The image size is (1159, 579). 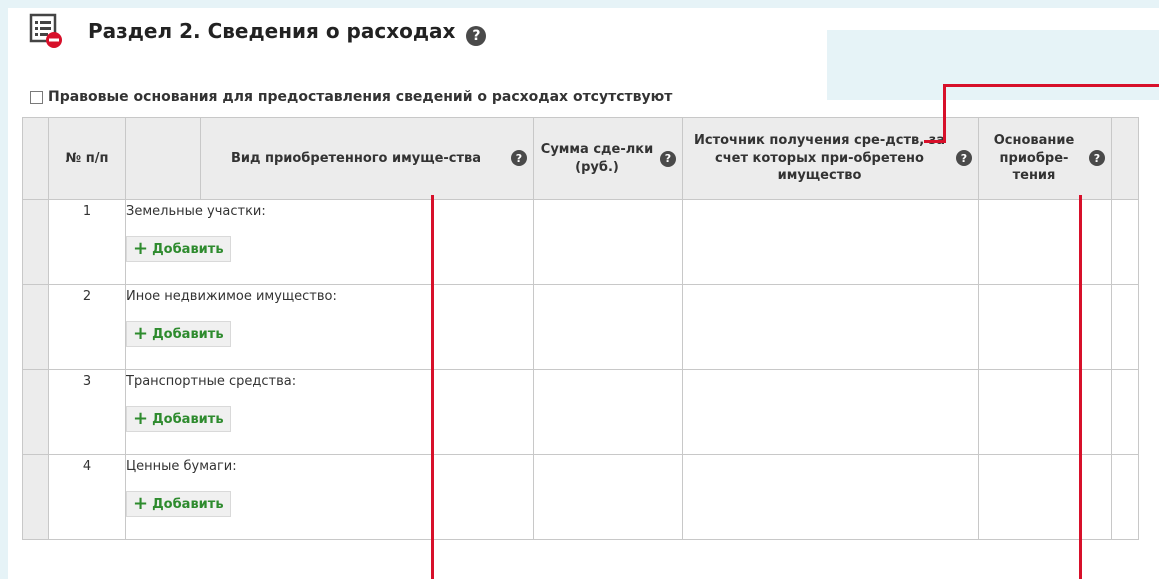 I want to click on table-row: 3 Транспортные средства: + Добавить, so click(x=580, y=412).